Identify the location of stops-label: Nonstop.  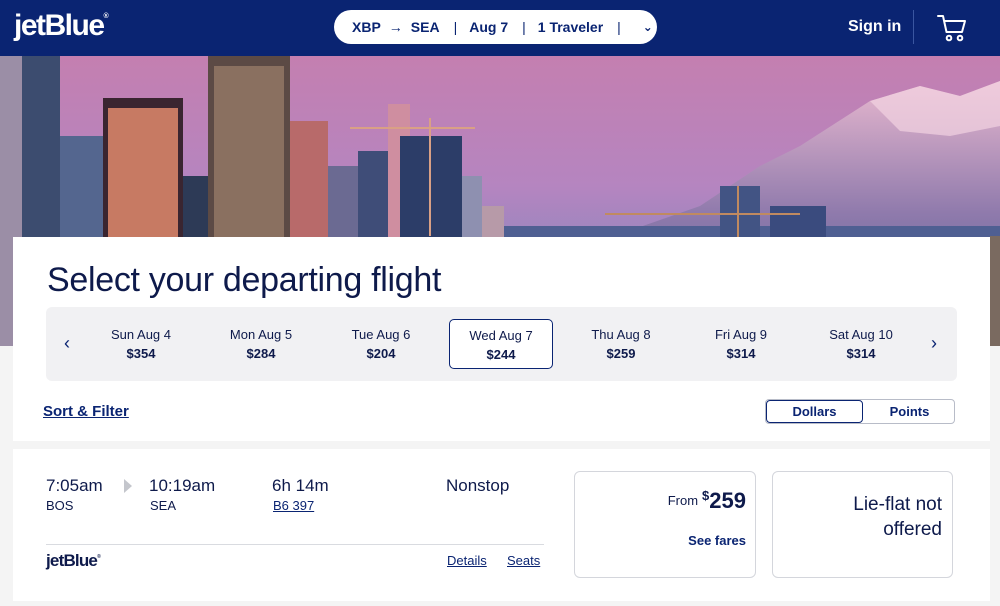
(478, 485).